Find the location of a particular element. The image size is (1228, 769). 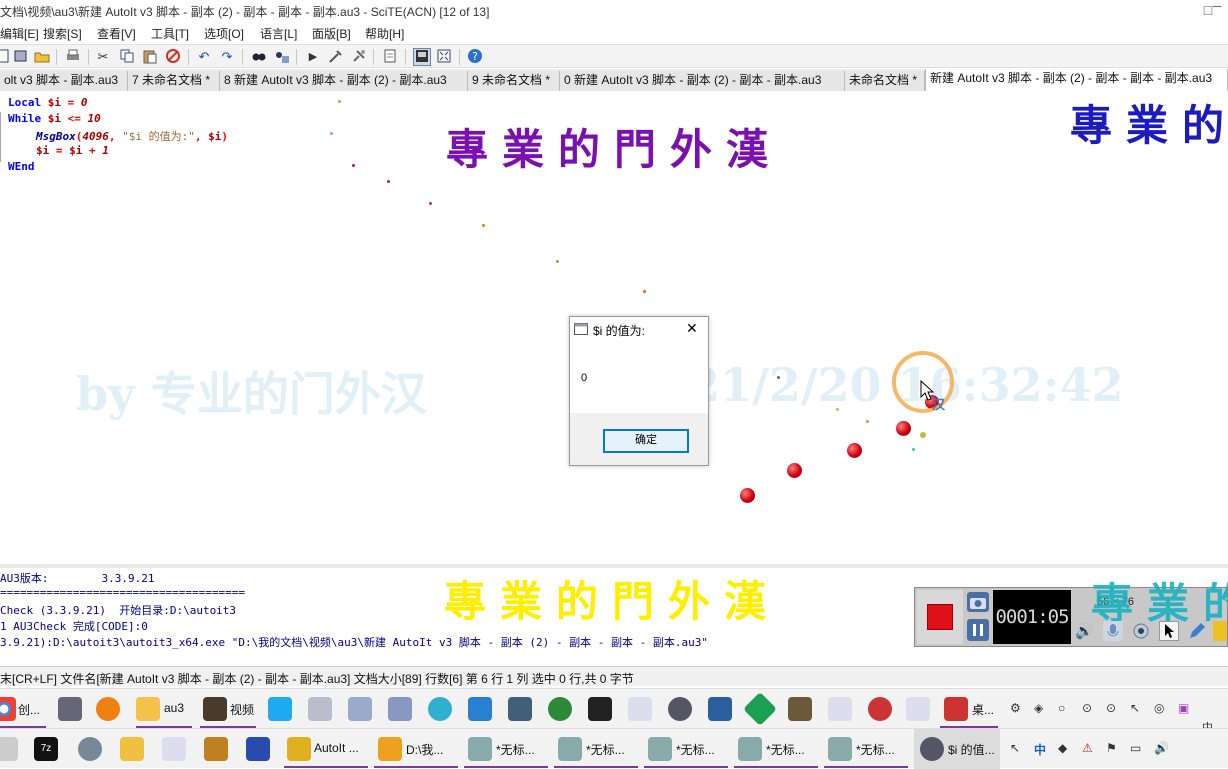

compile-icon is located at coordinates (336, 57).